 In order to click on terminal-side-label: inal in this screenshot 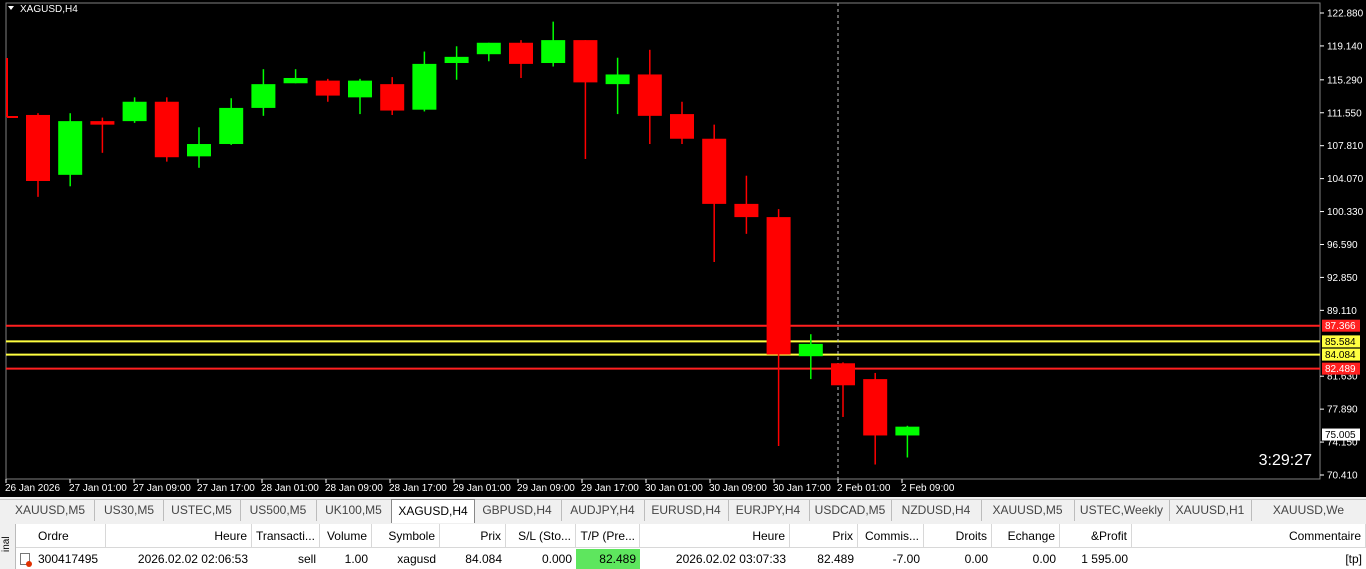, I will do `click(8, 546)`.